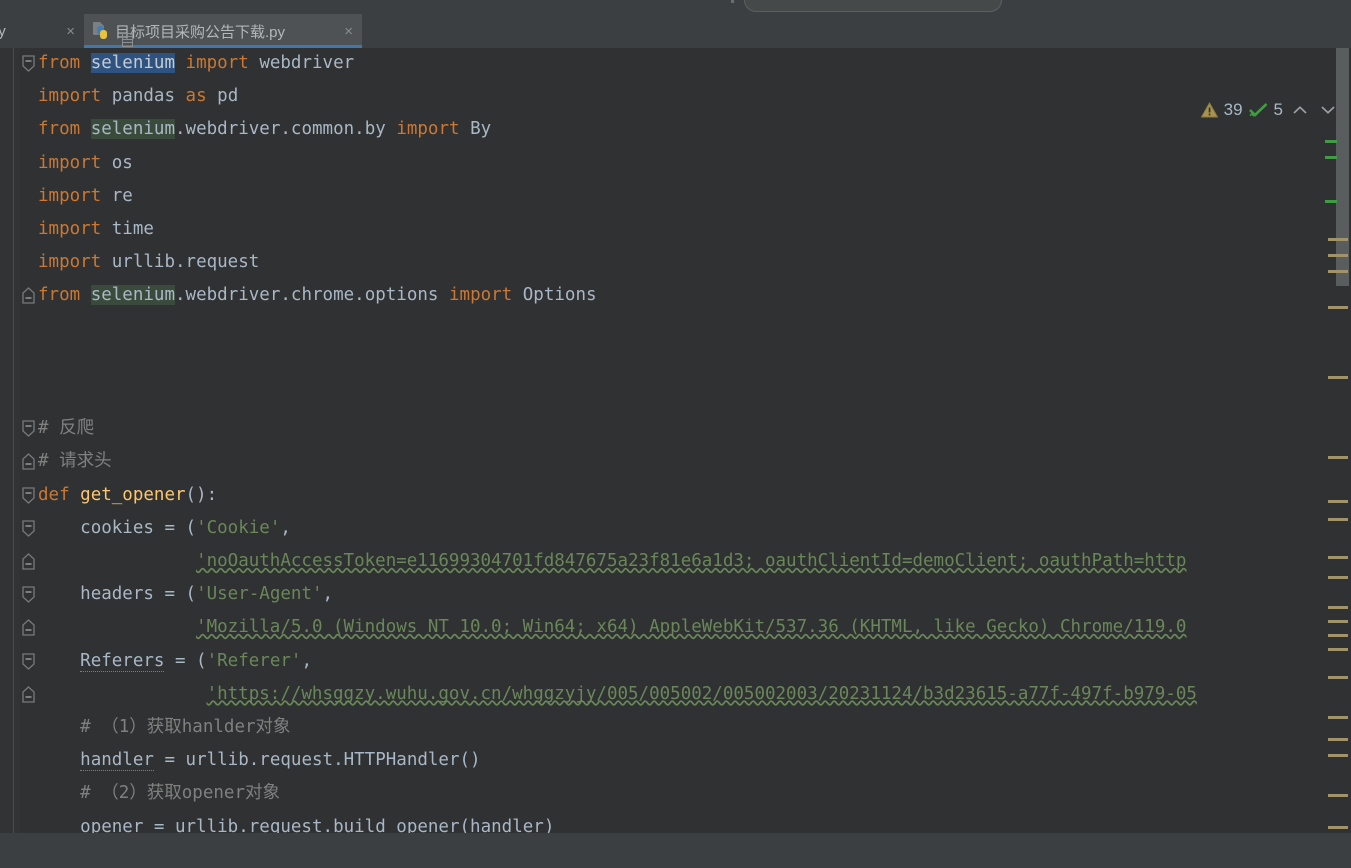 This screenshot has width=1351, height=868. I want to click on code-line: import os, so click(675, 163).